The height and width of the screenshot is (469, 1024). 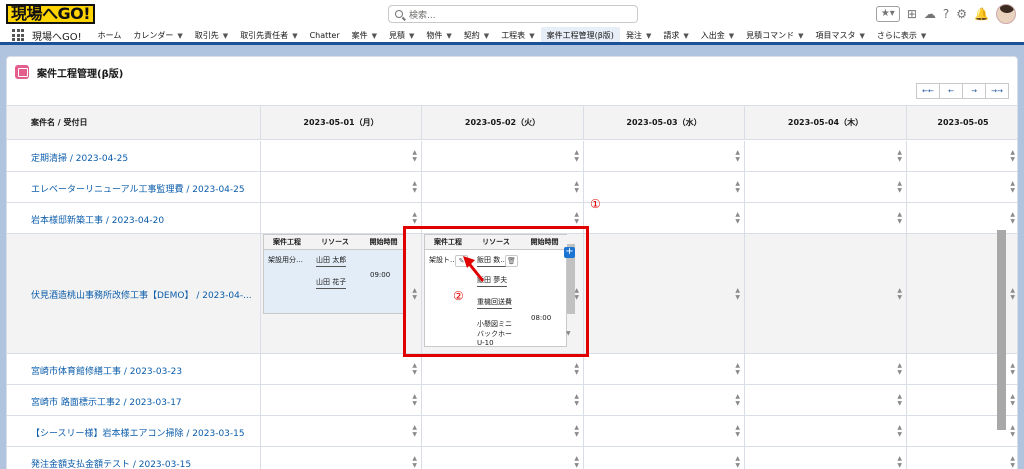 I want to click on nav-item: 見積コマンド ▼, so click(x=774, y=35).